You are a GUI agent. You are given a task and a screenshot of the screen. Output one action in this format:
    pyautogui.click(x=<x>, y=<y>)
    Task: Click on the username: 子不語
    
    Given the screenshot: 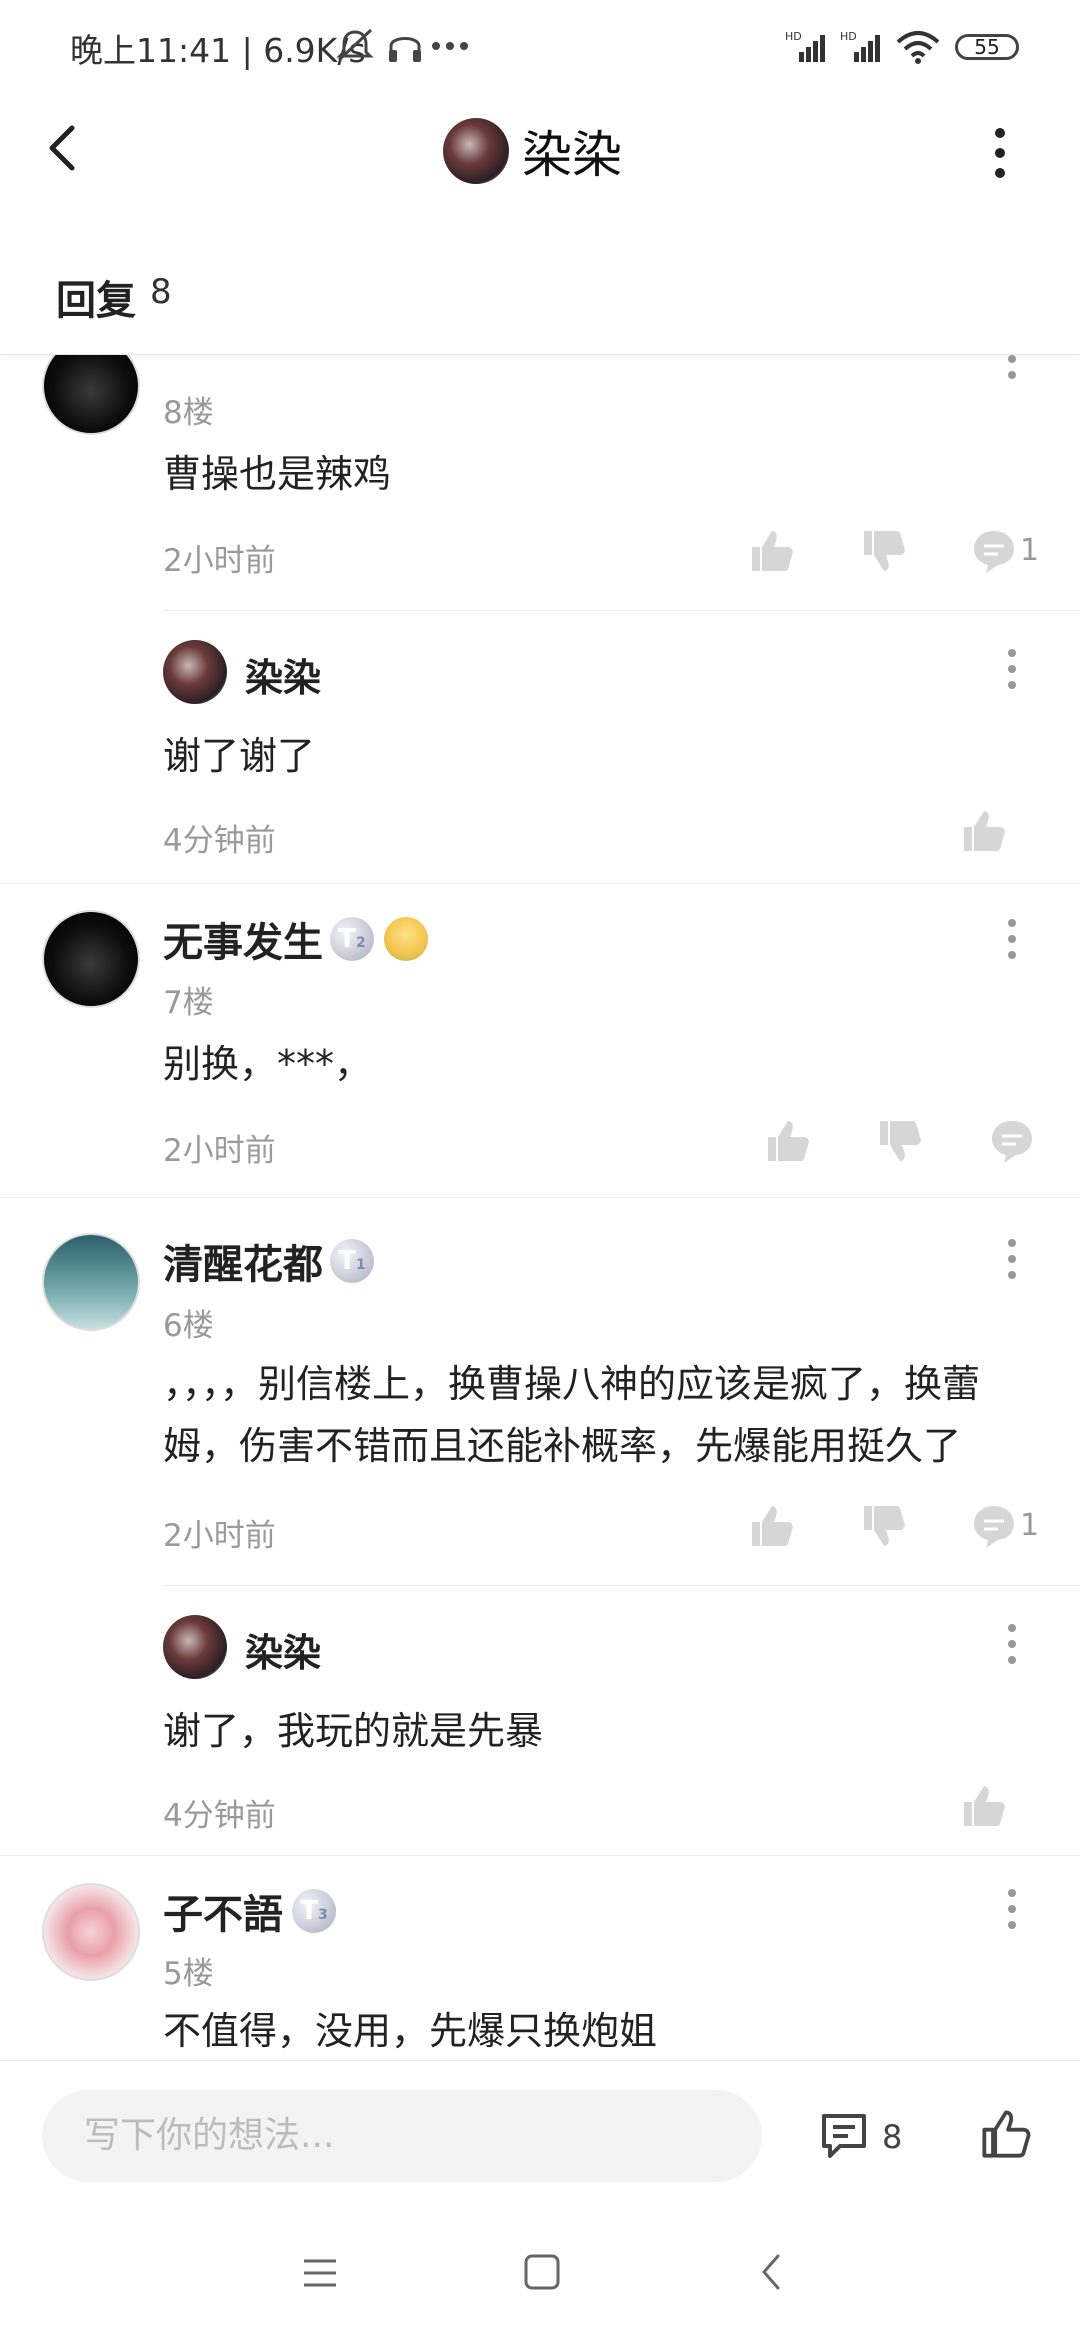 What is the action you would take?
    pyautogui.click(x=223, y=1911)
    